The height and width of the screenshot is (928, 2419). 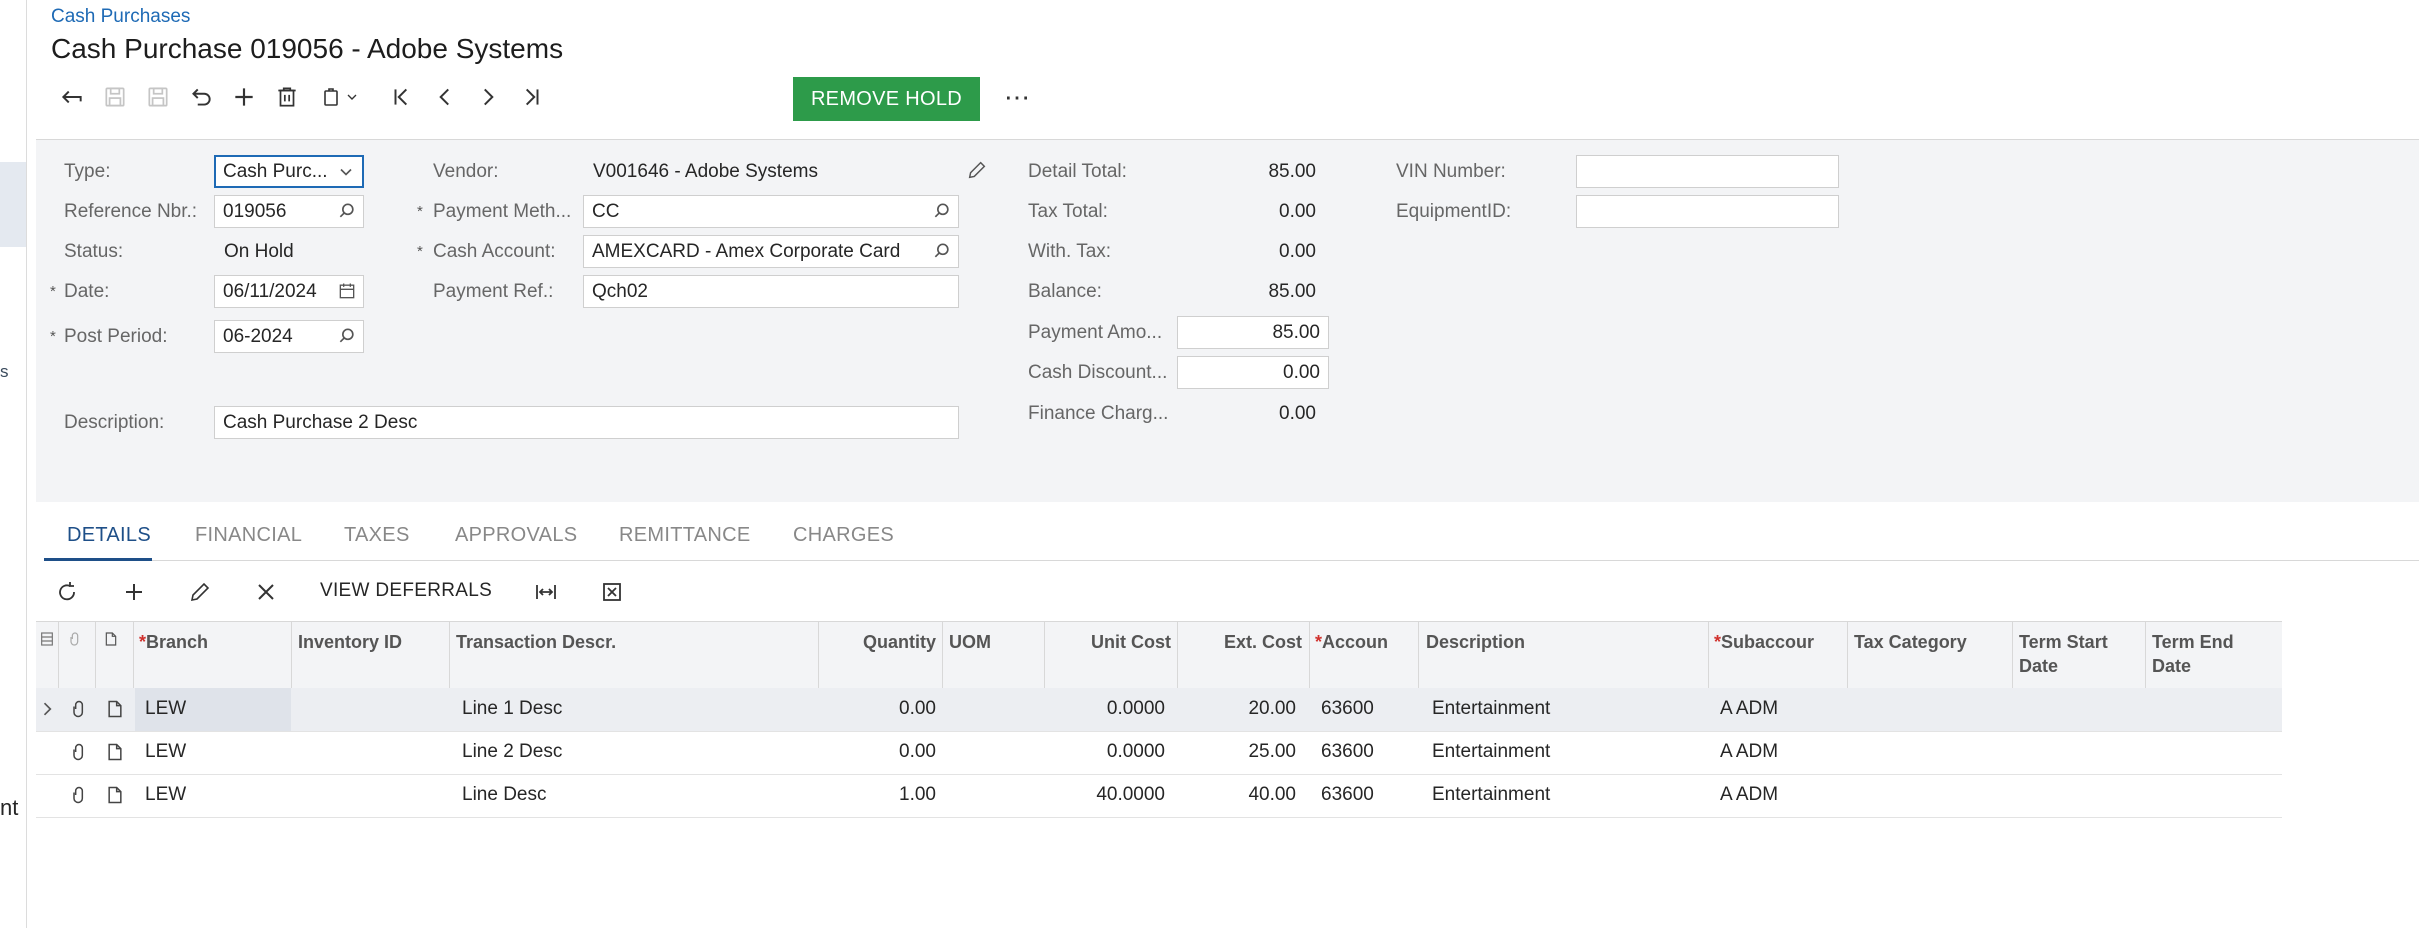 I want to click on cash-account-field: AMEXCARD - Amex Corporate Card, so click(x=771, y=251).